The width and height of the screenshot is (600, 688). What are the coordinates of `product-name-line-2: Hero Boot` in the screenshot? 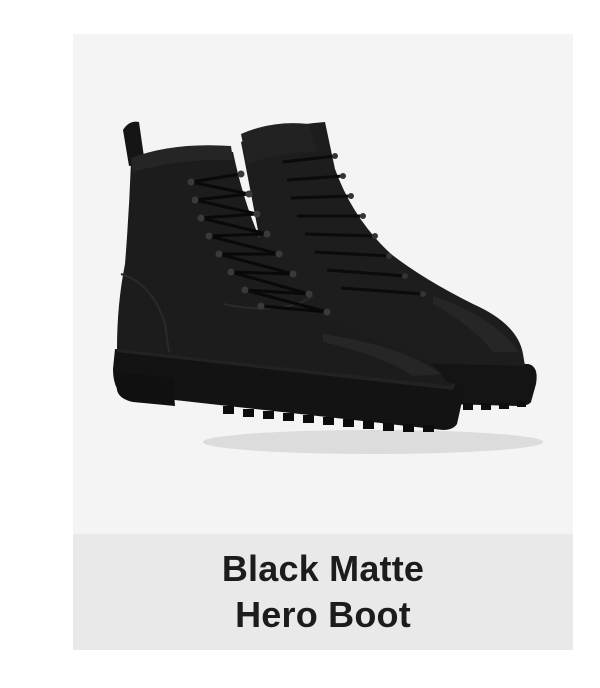 It's located at (323, 614).